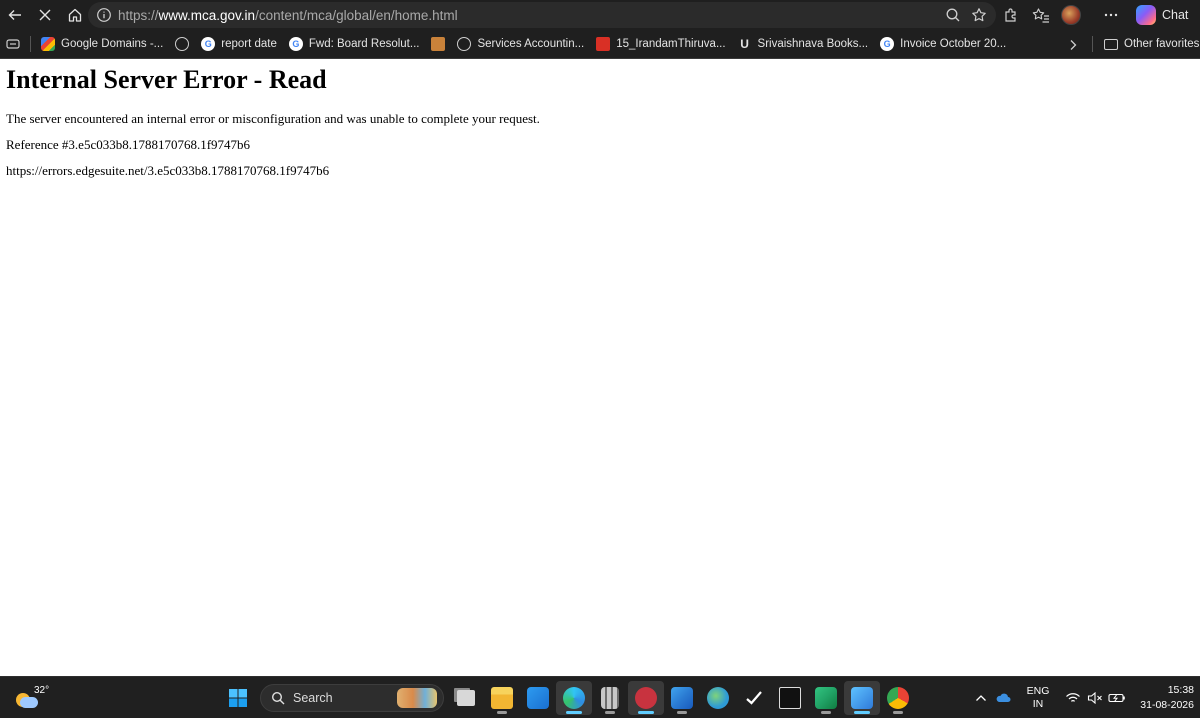 This screenshot has height=718, width=1200. Describe the element at coordinates (1111, 15) in the screenshot. I see `settings-menu-button` at that location.